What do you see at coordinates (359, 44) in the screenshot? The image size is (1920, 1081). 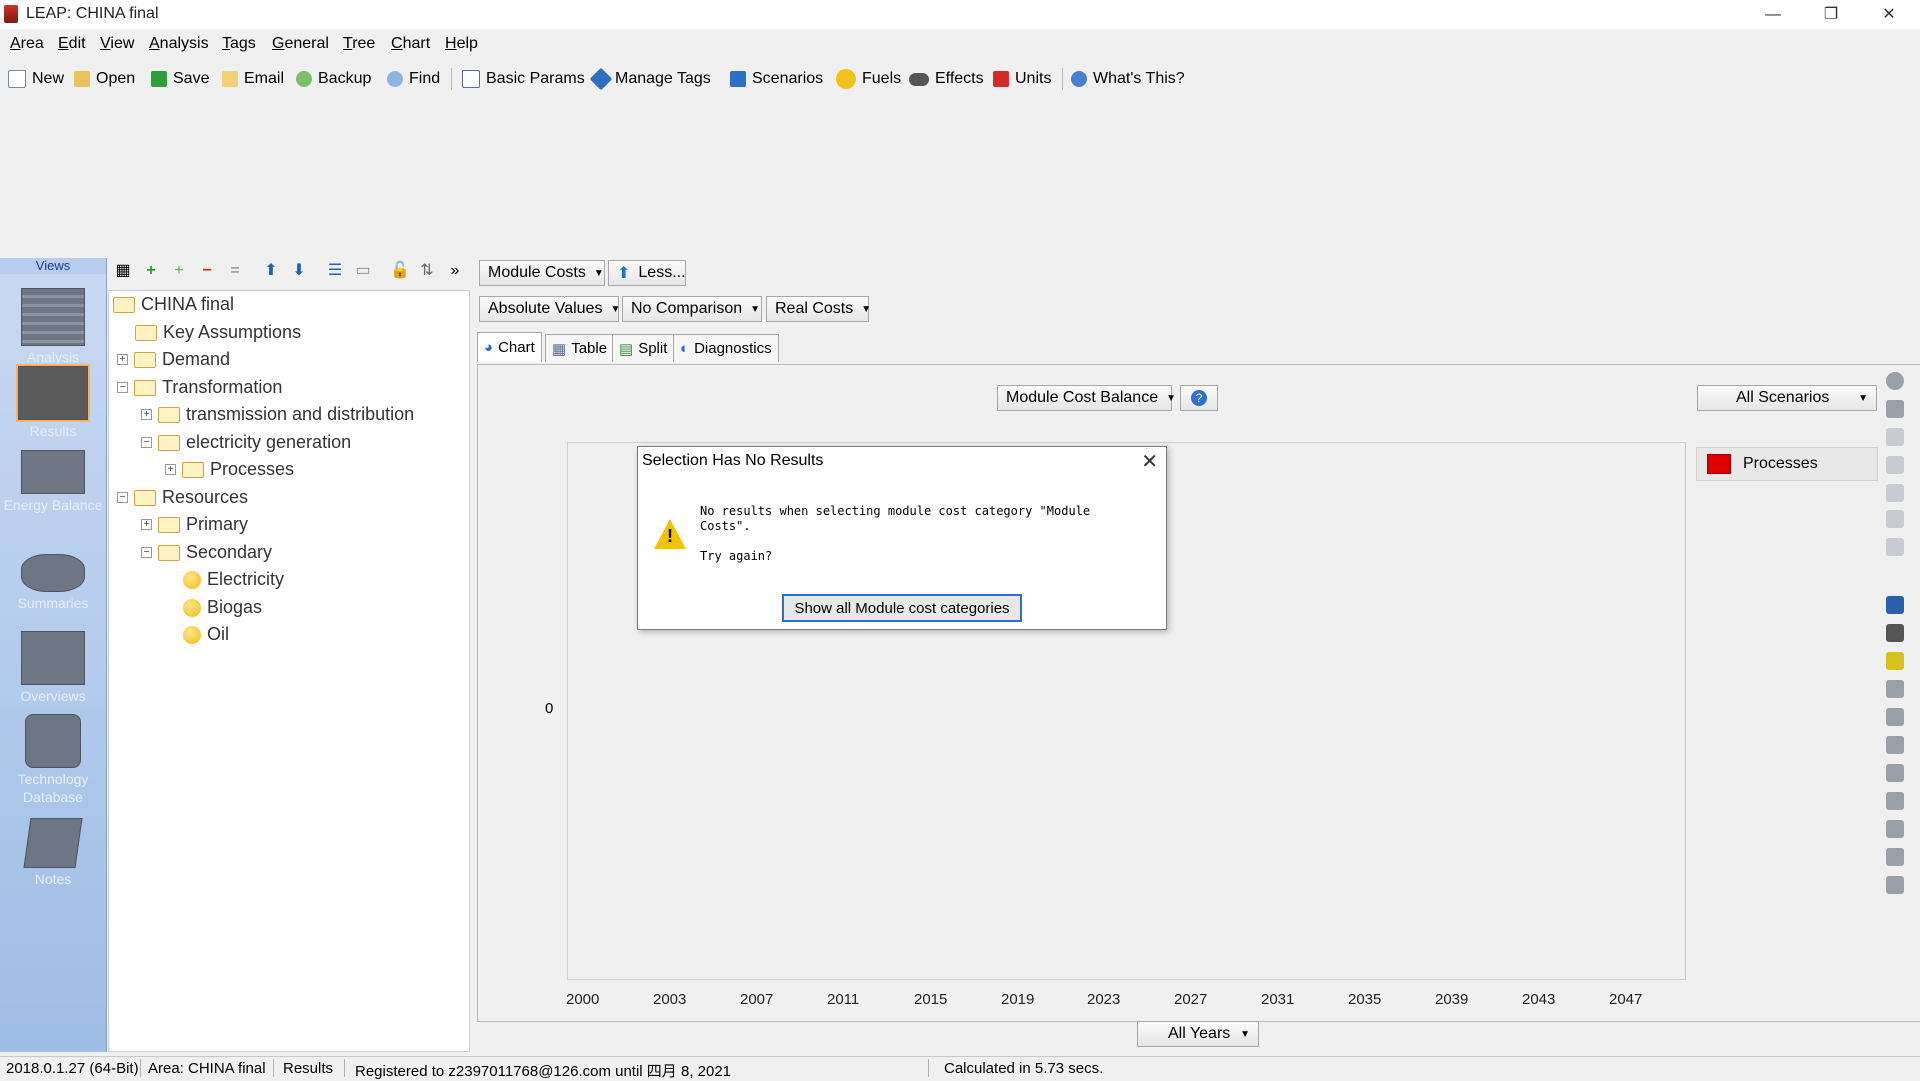 I see `menu-tree: Tree` at bounding box center [359, 44].